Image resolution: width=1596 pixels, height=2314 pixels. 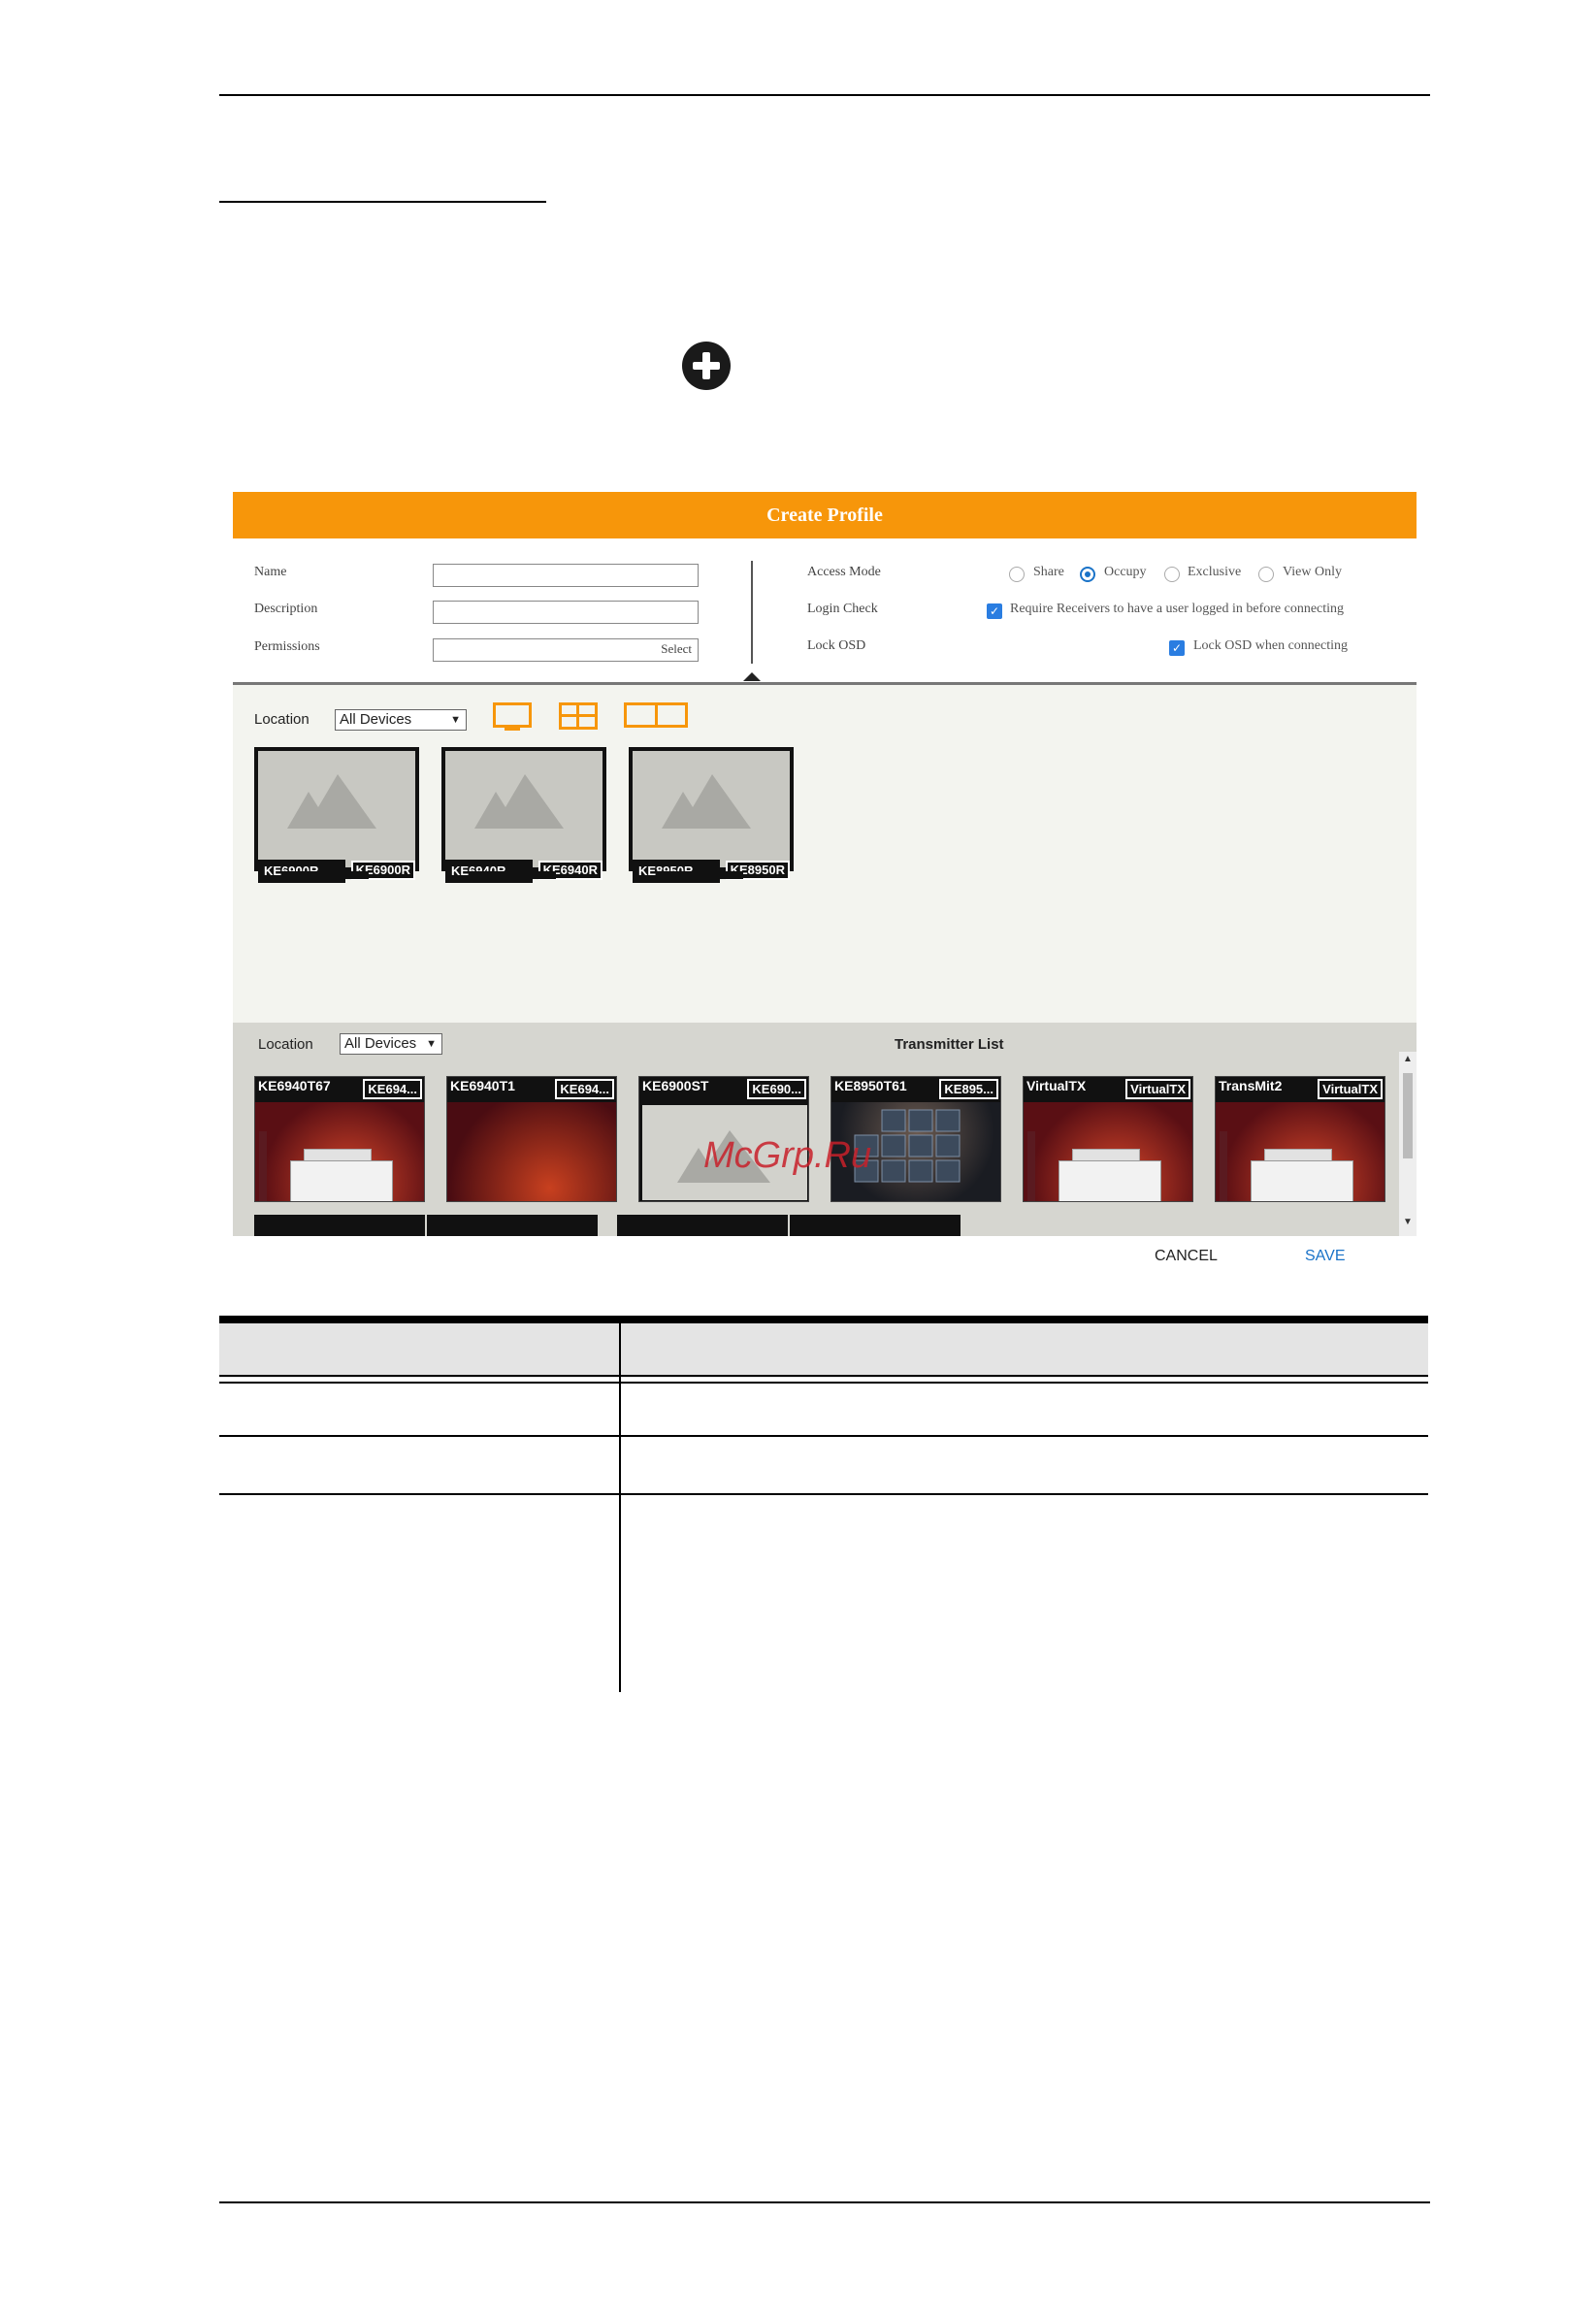 What do you see at coordinates (1271, 645) in the screenshot?
I see `lock-osd-text: Lock OSD when connecting` at bounding box center [1271, 645].